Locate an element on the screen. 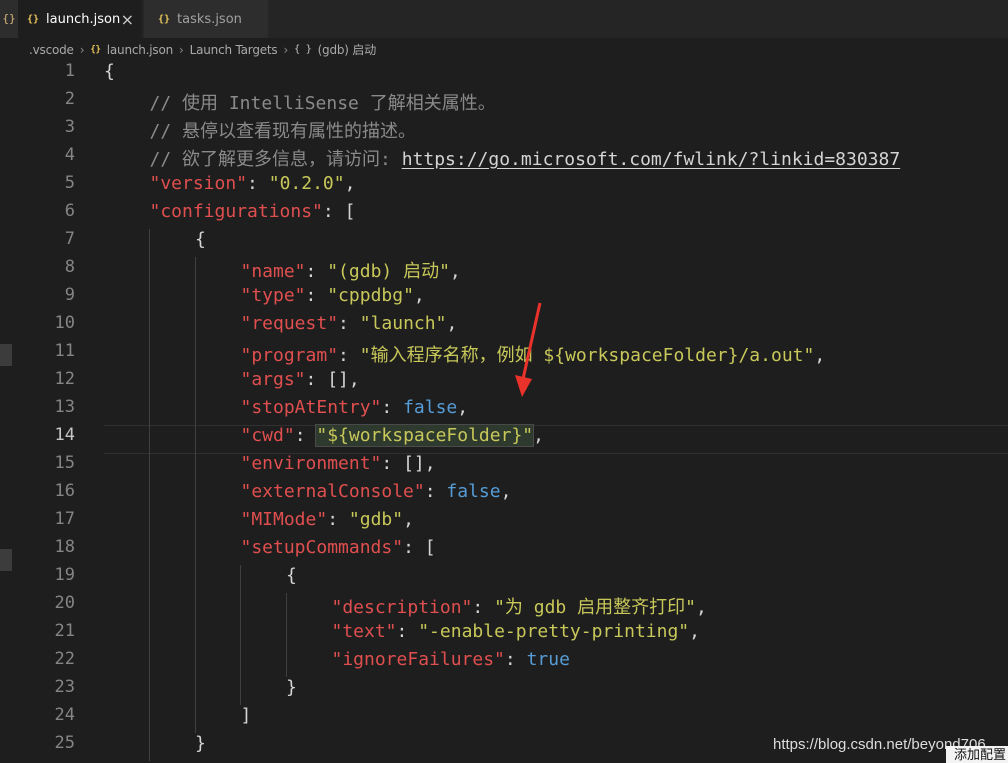 The height and width of the screenshot is (763, 1008). json-string-value: "launch" is located at coordinates (403, 323).